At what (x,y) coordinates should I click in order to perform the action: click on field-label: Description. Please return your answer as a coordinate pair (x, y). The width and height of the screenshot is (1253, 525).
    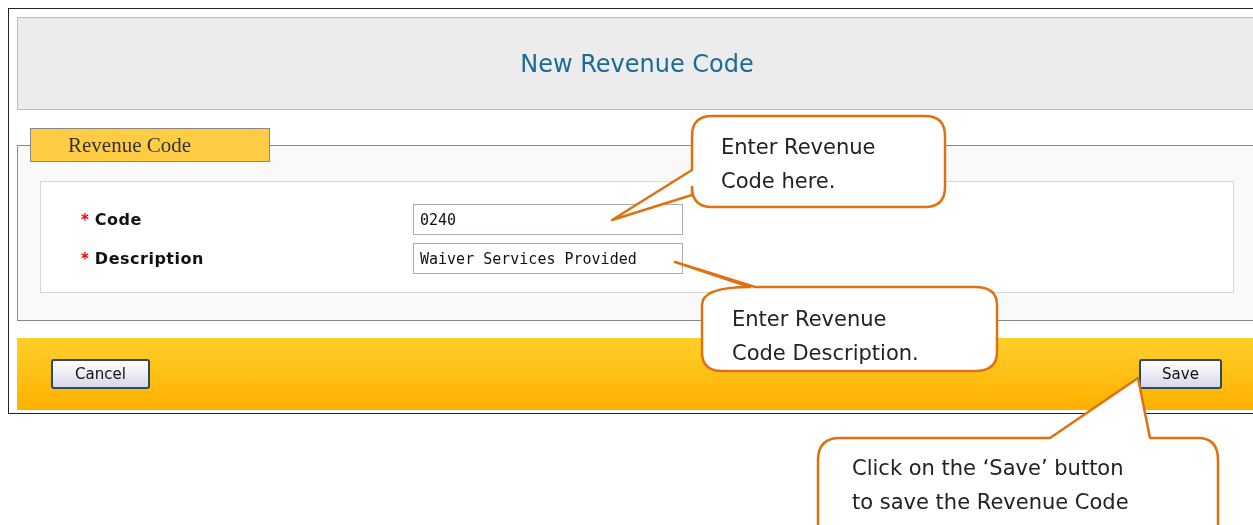
    Looking at the image, I should click on (149, 258).